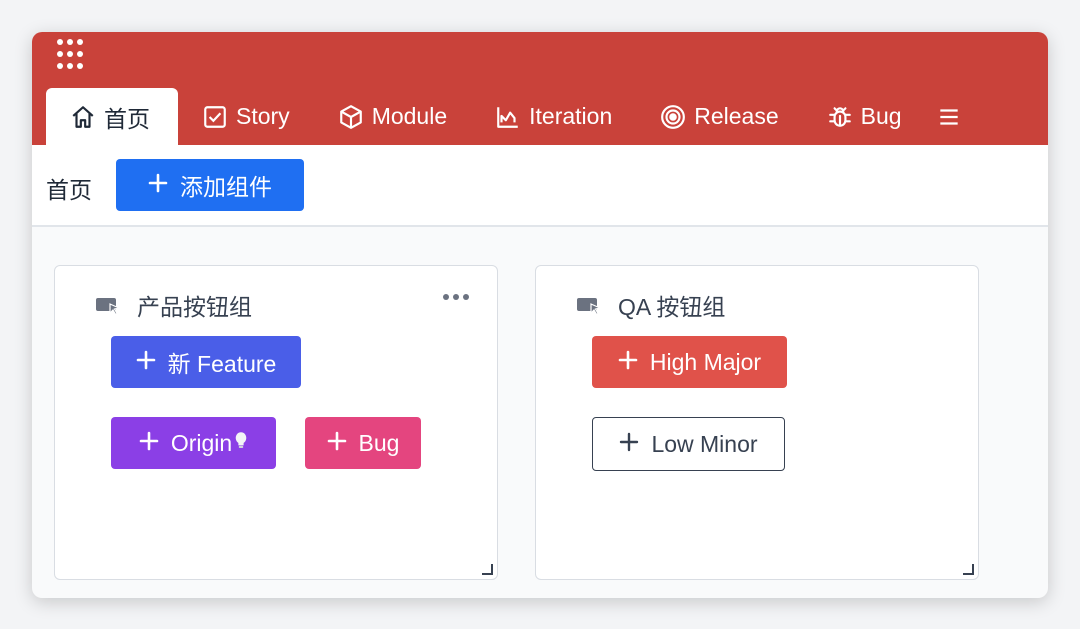  What do you see at coordinates (351, 117) in the screenshot?
I see `cube-icon` at bounding box center [351, 117].